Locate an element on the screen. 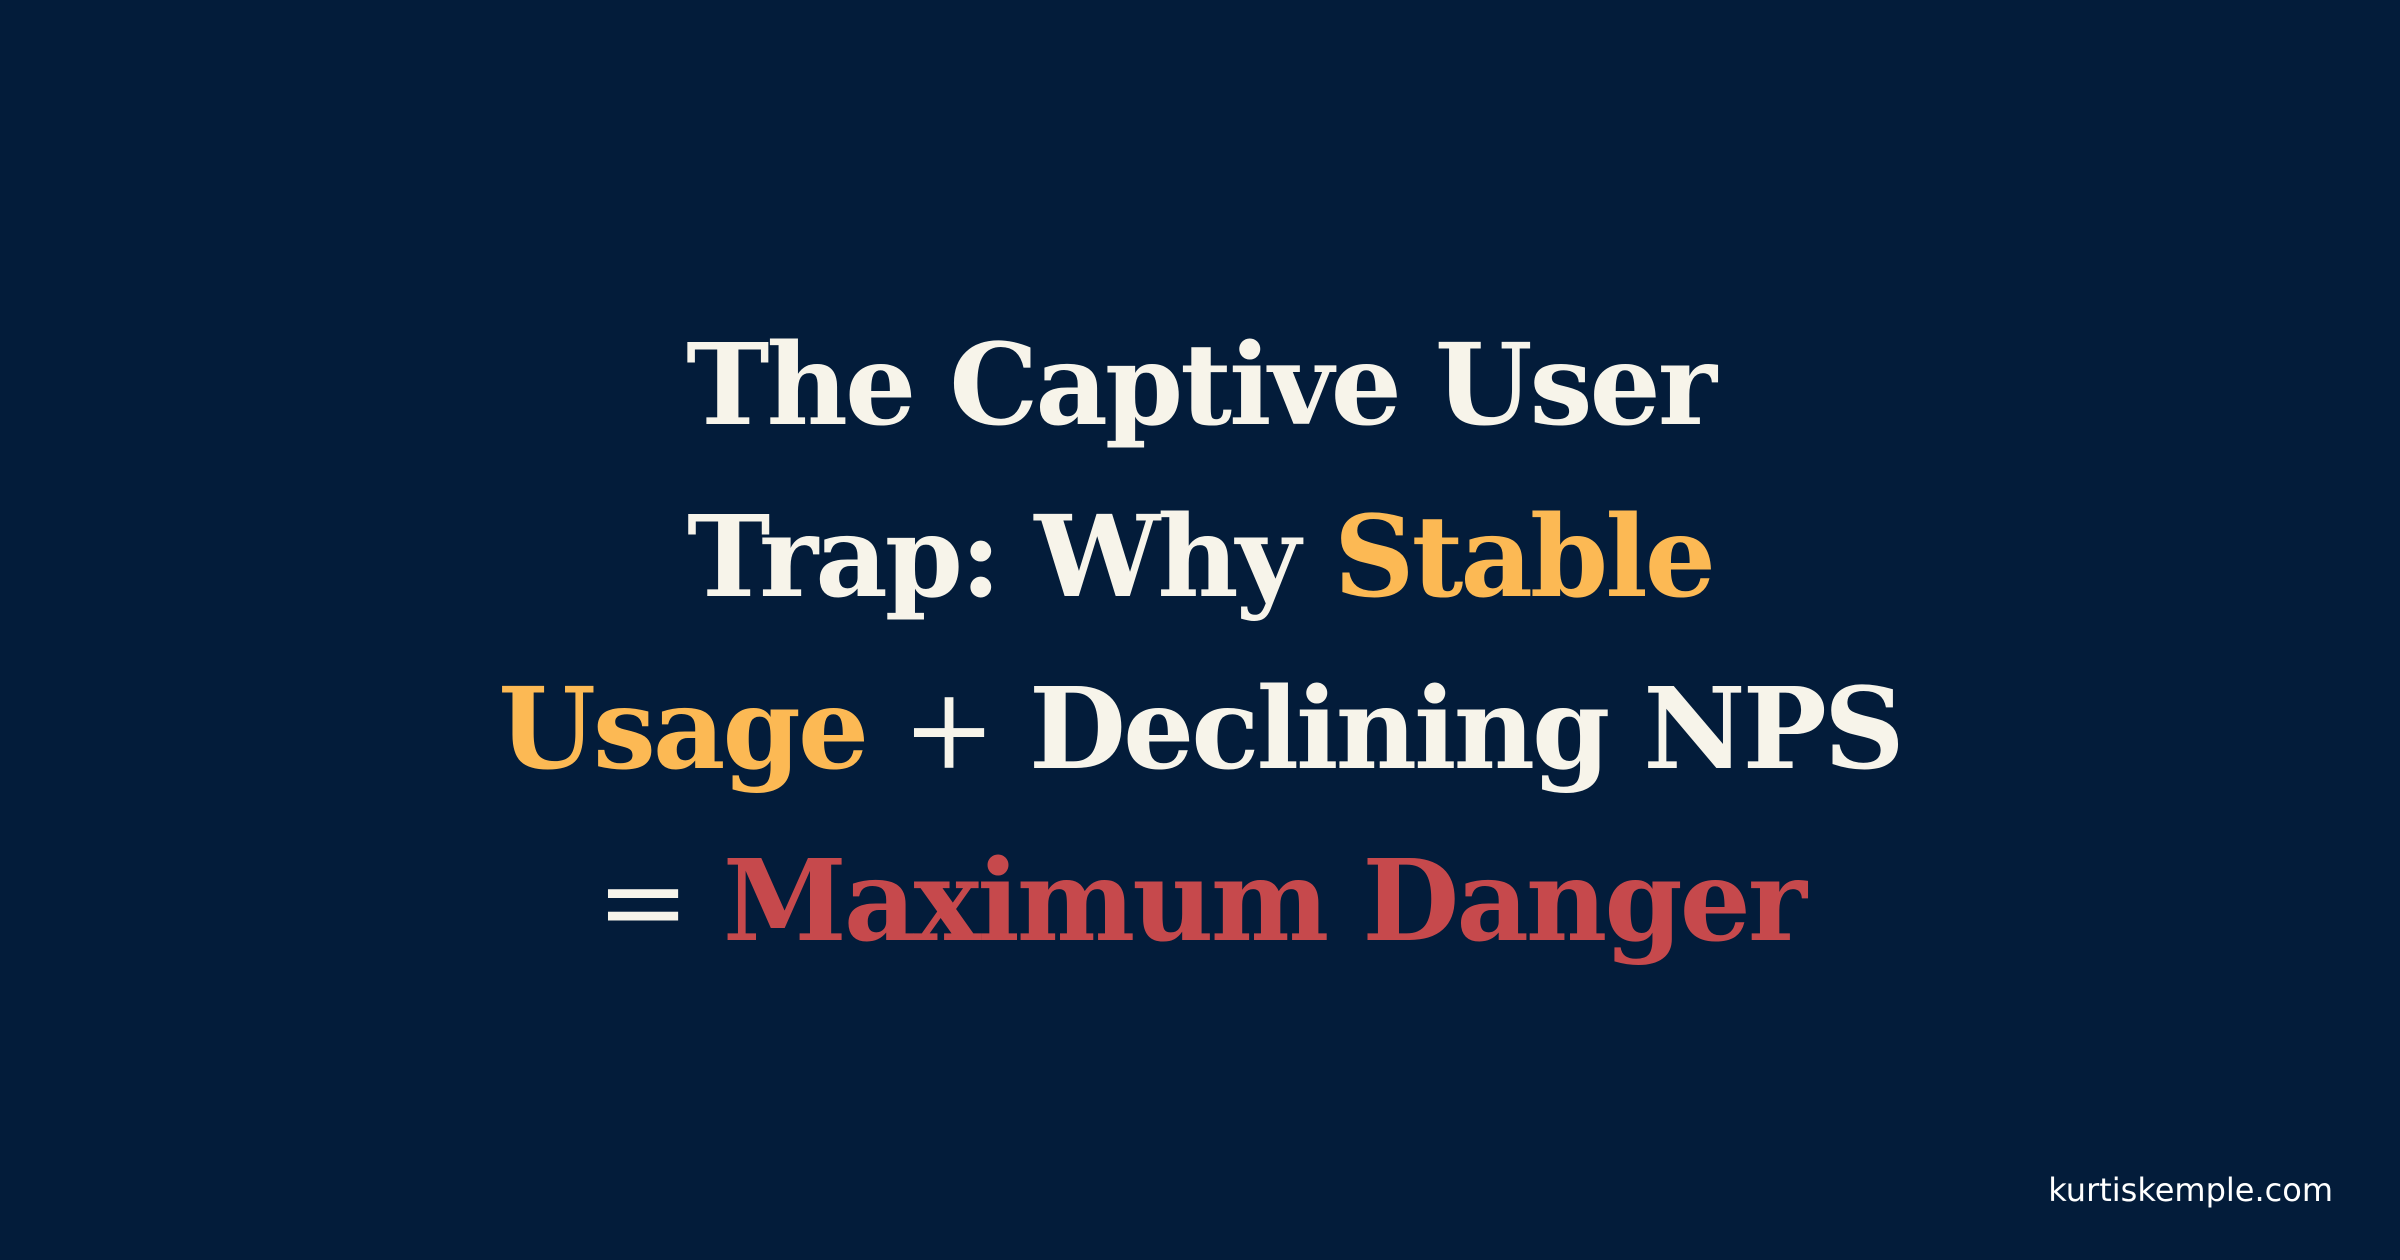 The image size is (2400, 1260). headline-line-1: The Captive User is located at coordinates (1200, 386).